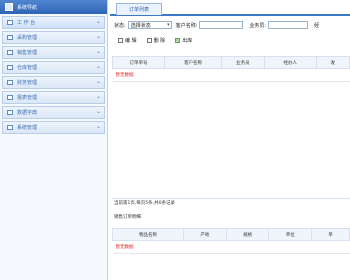 The image size is (350, 280). What do you see at coordinates (27, 128) in the screenshot?
I see `sidebar-item-label: 系统管理` at bounding box center [27, 128].